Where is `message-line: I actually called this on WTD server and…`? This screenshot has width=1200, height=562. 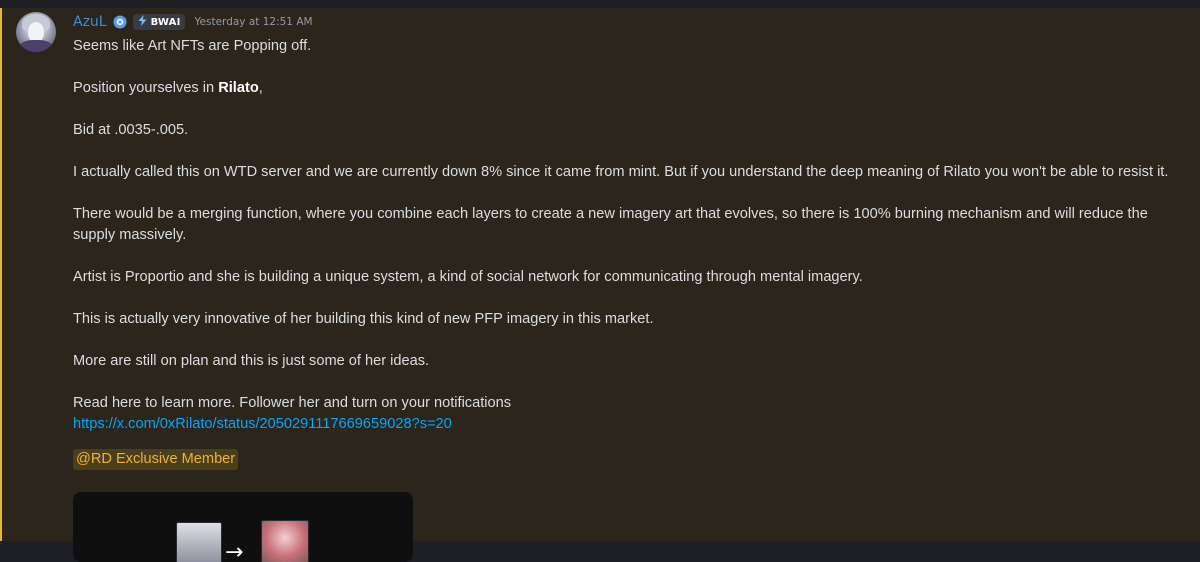
message-line: I actually called this on WTD server and… is located at coordinates (621, 172).